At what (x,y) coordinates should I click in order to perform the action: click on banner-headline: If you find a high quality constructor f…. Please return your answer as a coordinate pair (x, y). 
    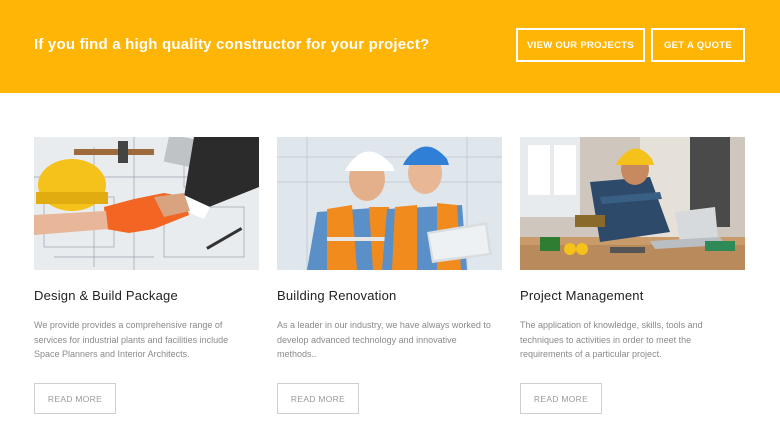
    Looking at the image, I should click on (232, 44).